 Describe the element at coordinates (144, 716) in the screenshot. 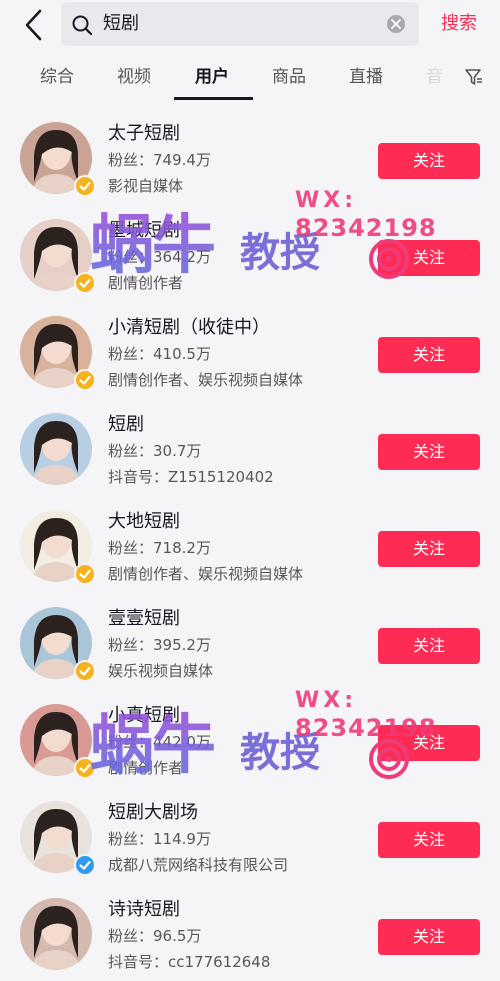

I see `user-name: 小真短剧` at that location.